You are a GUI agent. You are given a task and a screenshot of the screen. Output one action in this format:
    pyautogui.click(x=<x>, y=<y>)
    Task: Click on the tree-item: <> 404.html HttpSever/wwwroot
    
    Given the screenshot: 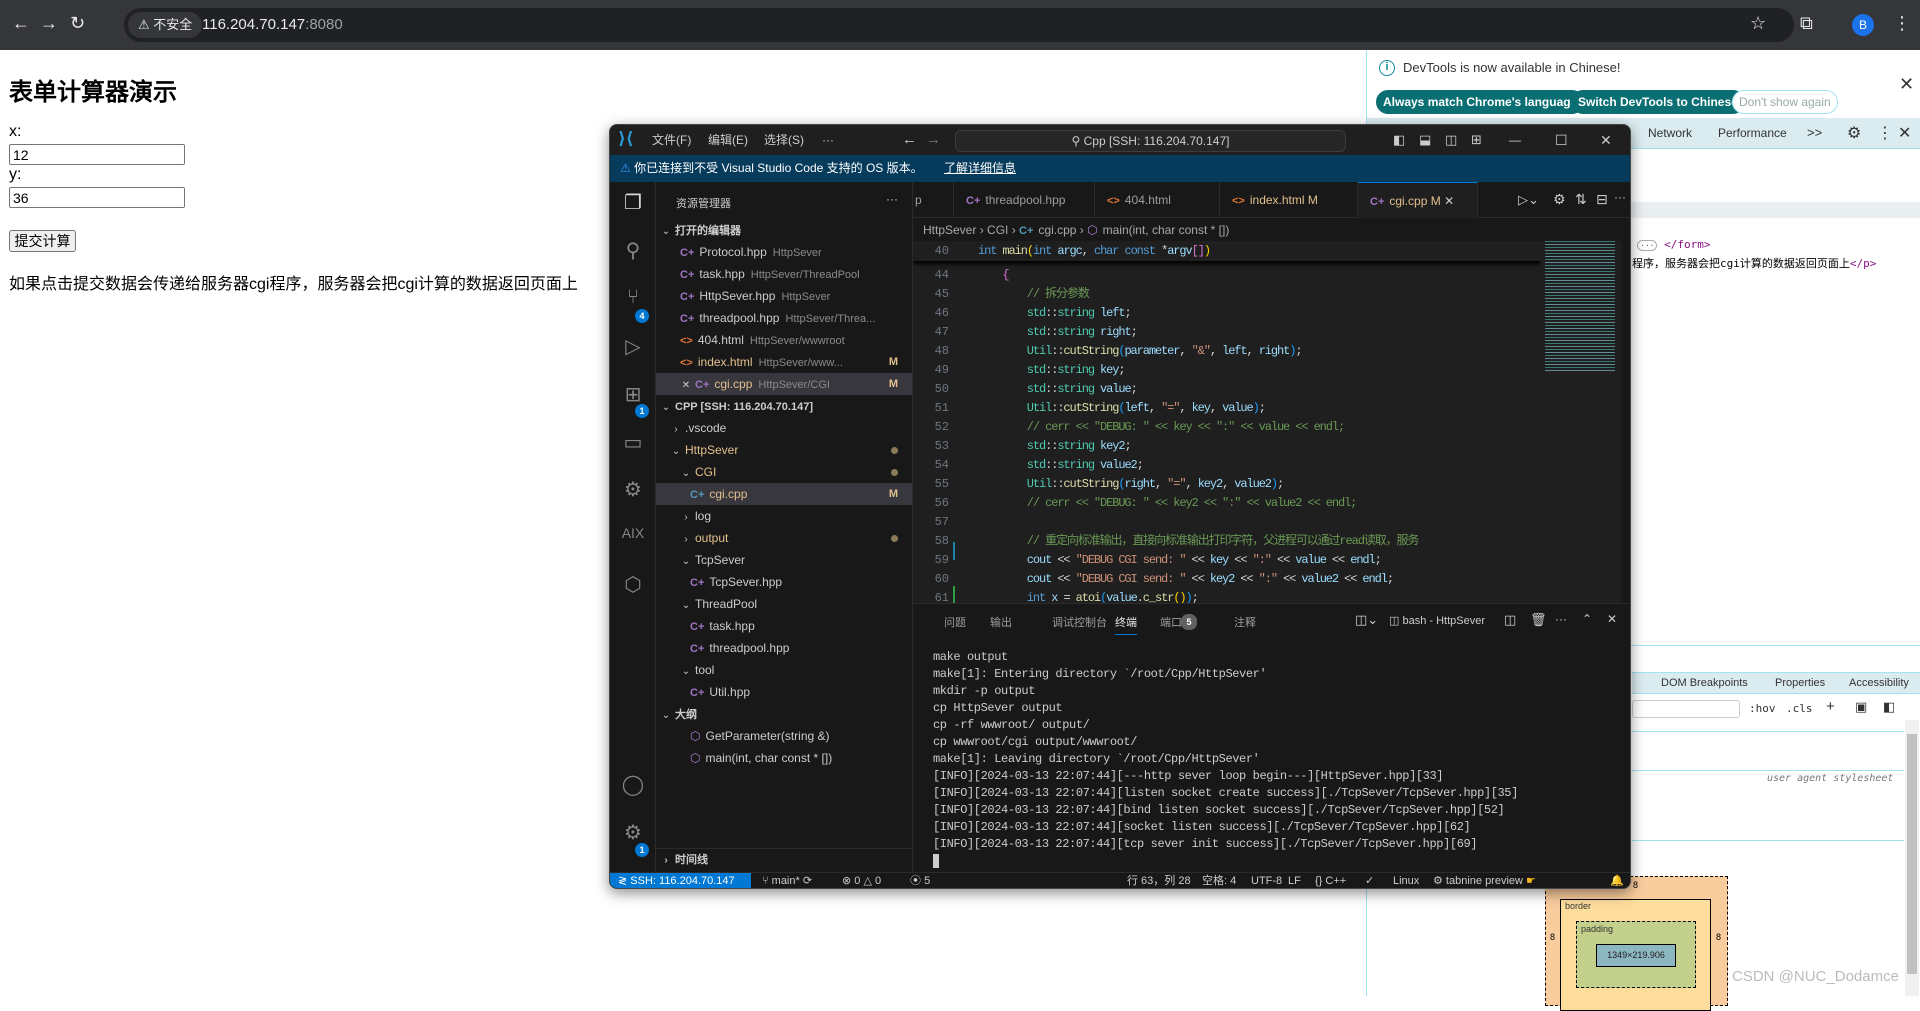 What is the action you would take?
    pyautogui.click(x=784, y=340)
    